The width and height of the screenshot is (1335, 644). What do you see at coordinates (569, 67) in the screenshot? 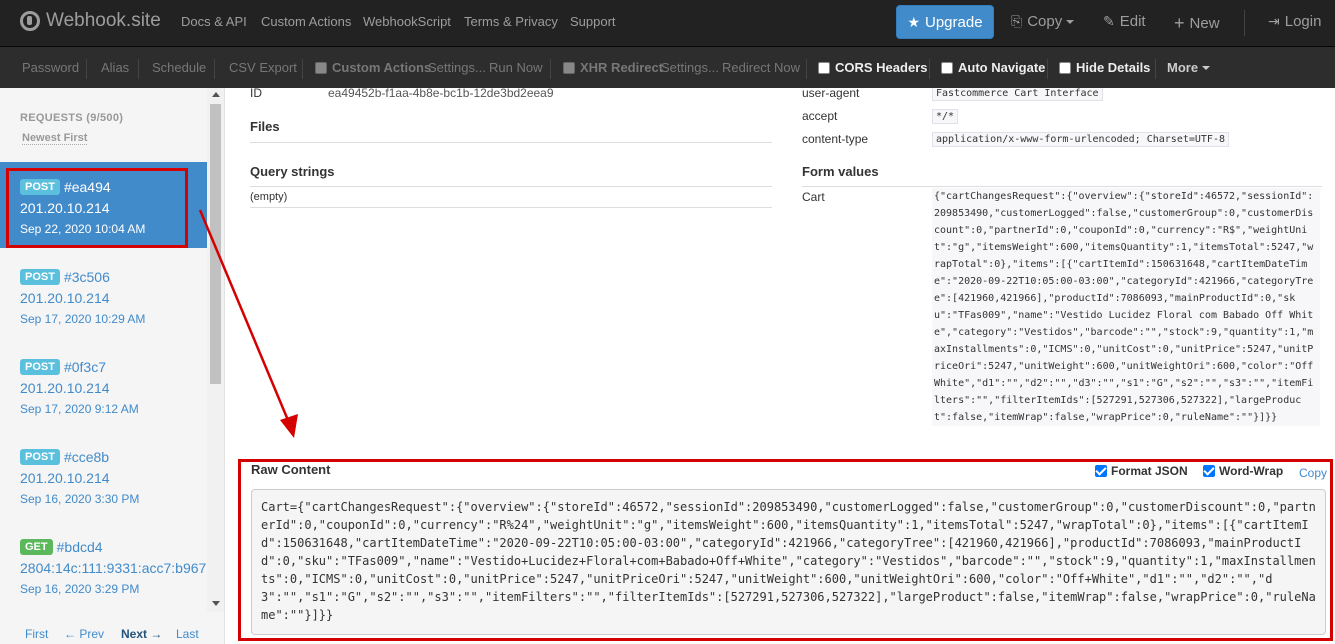
I see `xhr-redirect-checkbox` at bounding box center [569, 67].